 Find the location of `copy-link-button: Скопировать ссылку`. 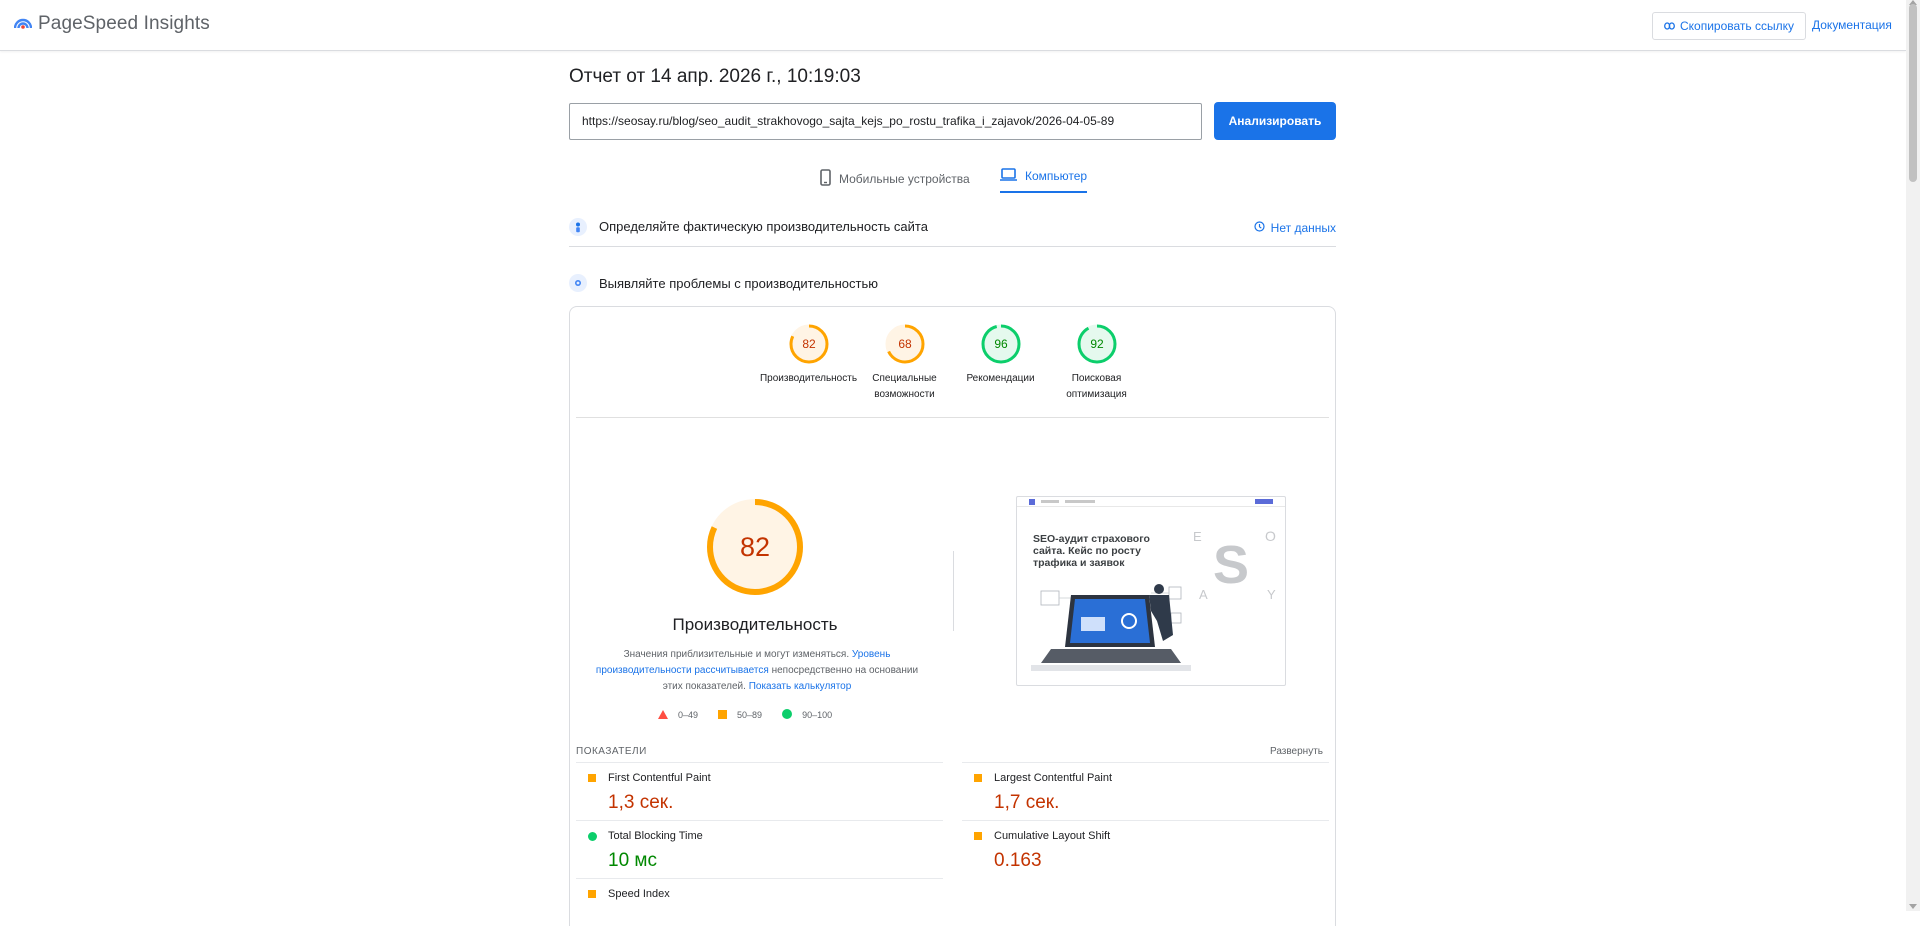

copy-link-button: Скопировать ссылку is located at coordinates (1729, 26).